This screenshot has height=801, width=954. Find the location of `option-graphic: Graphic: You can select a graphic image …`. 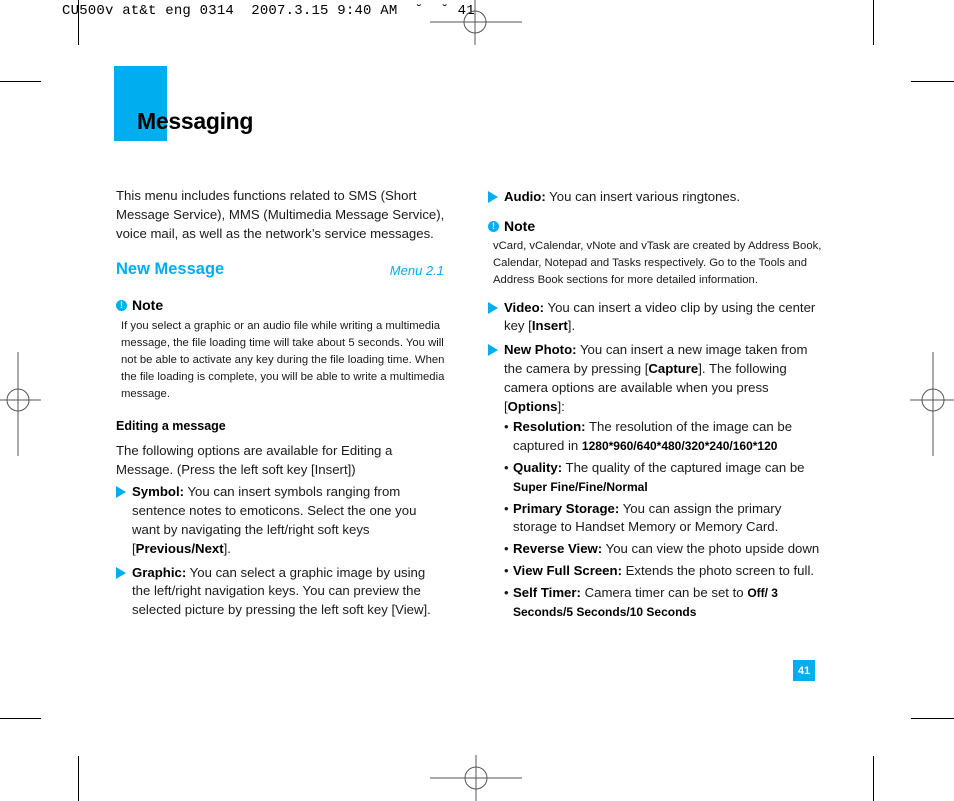

option-graphic: Graphic: You can select a graphic image … is located at coordinates (281, 592).